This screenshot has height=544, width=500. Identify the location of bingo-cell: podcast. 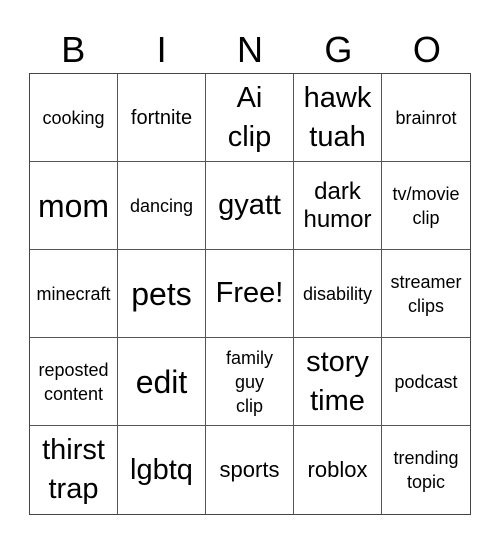
(426, 382).